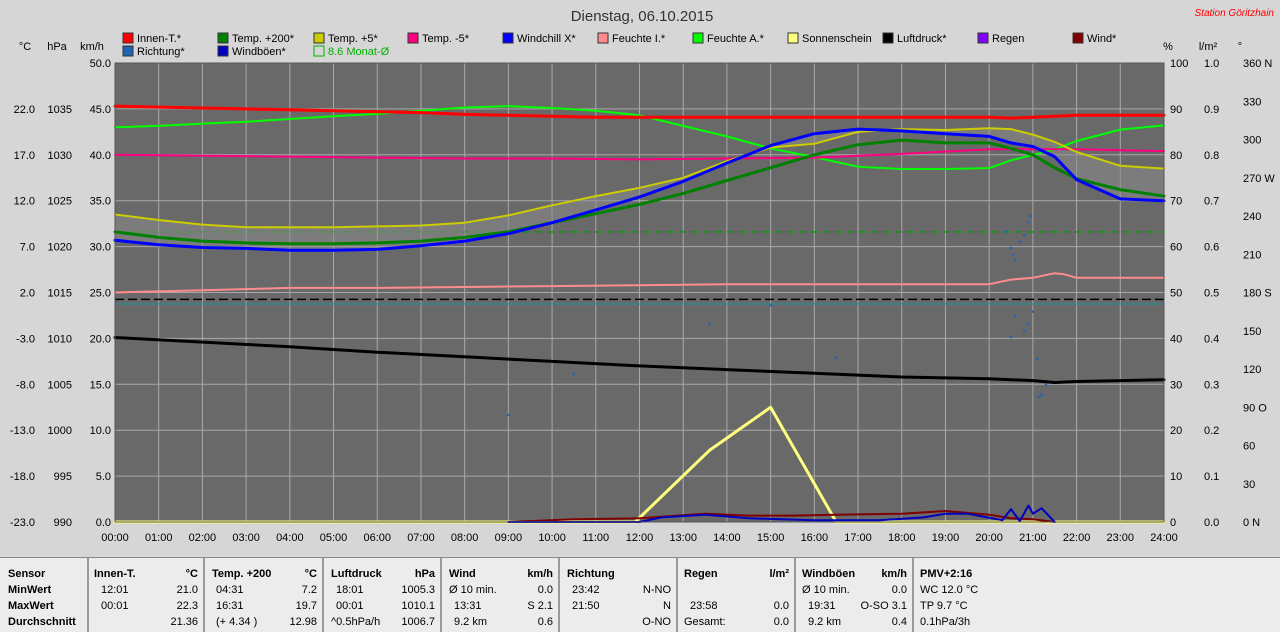  I want to click on legend-swatch-temp_m5, so click(413, 38).